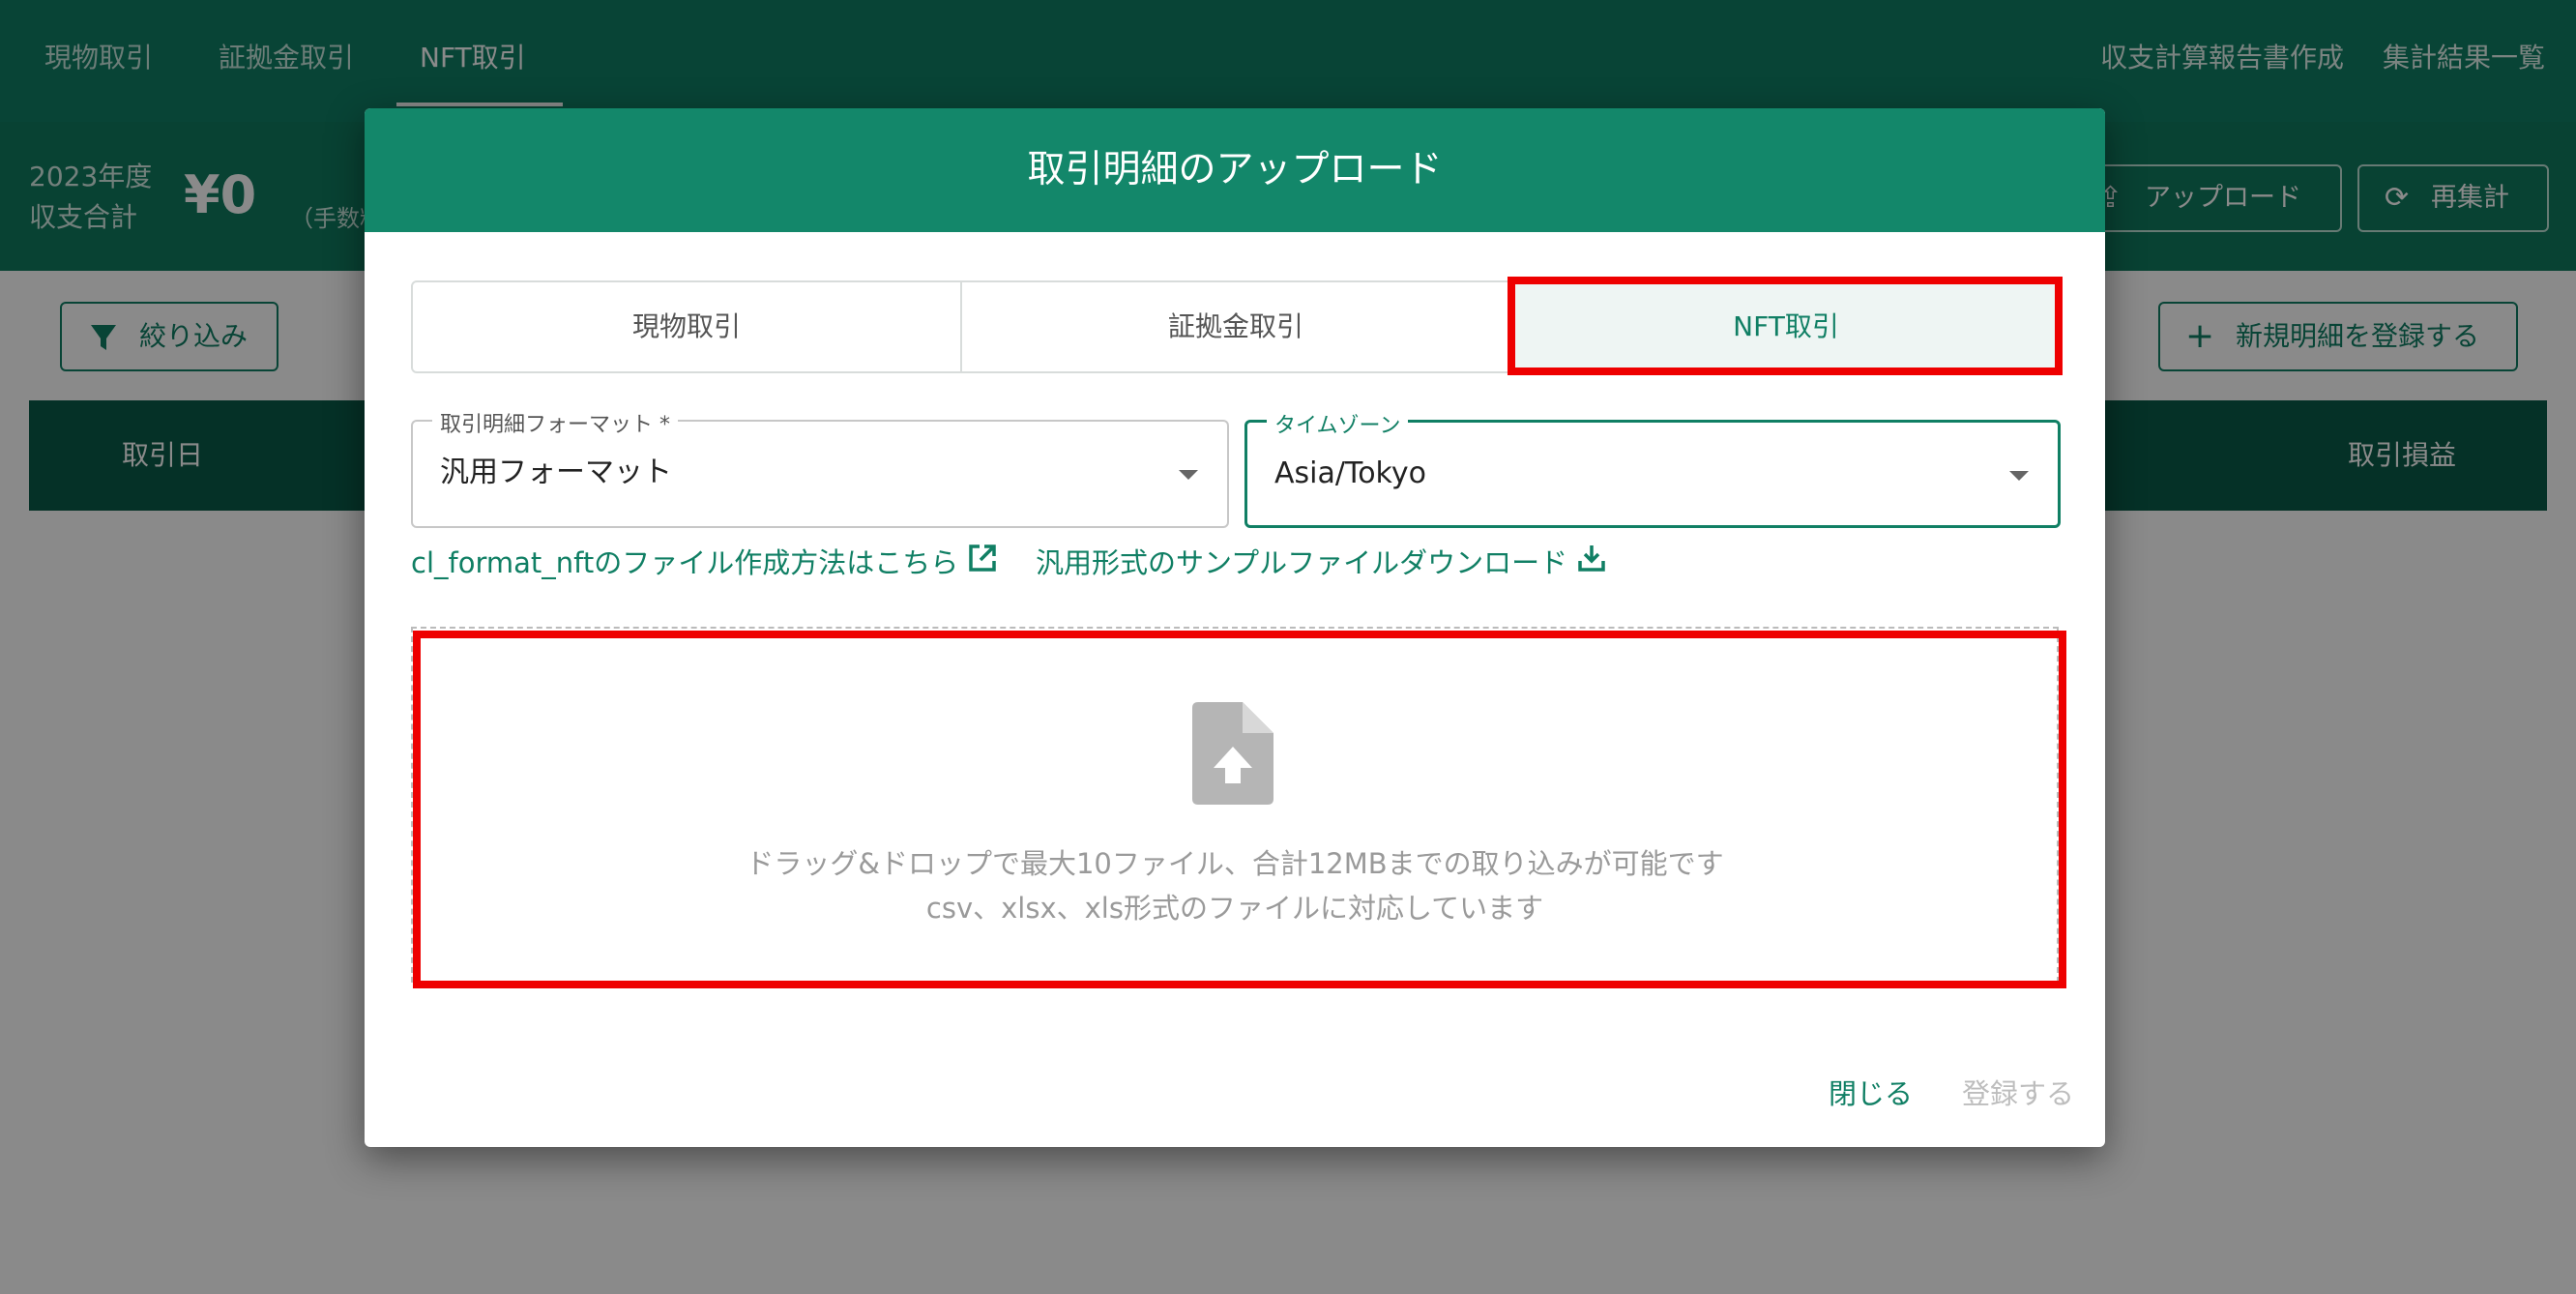  Describe the element at coordinates (982, 565) in the screenshot. I see `external-link-icon` at that location.